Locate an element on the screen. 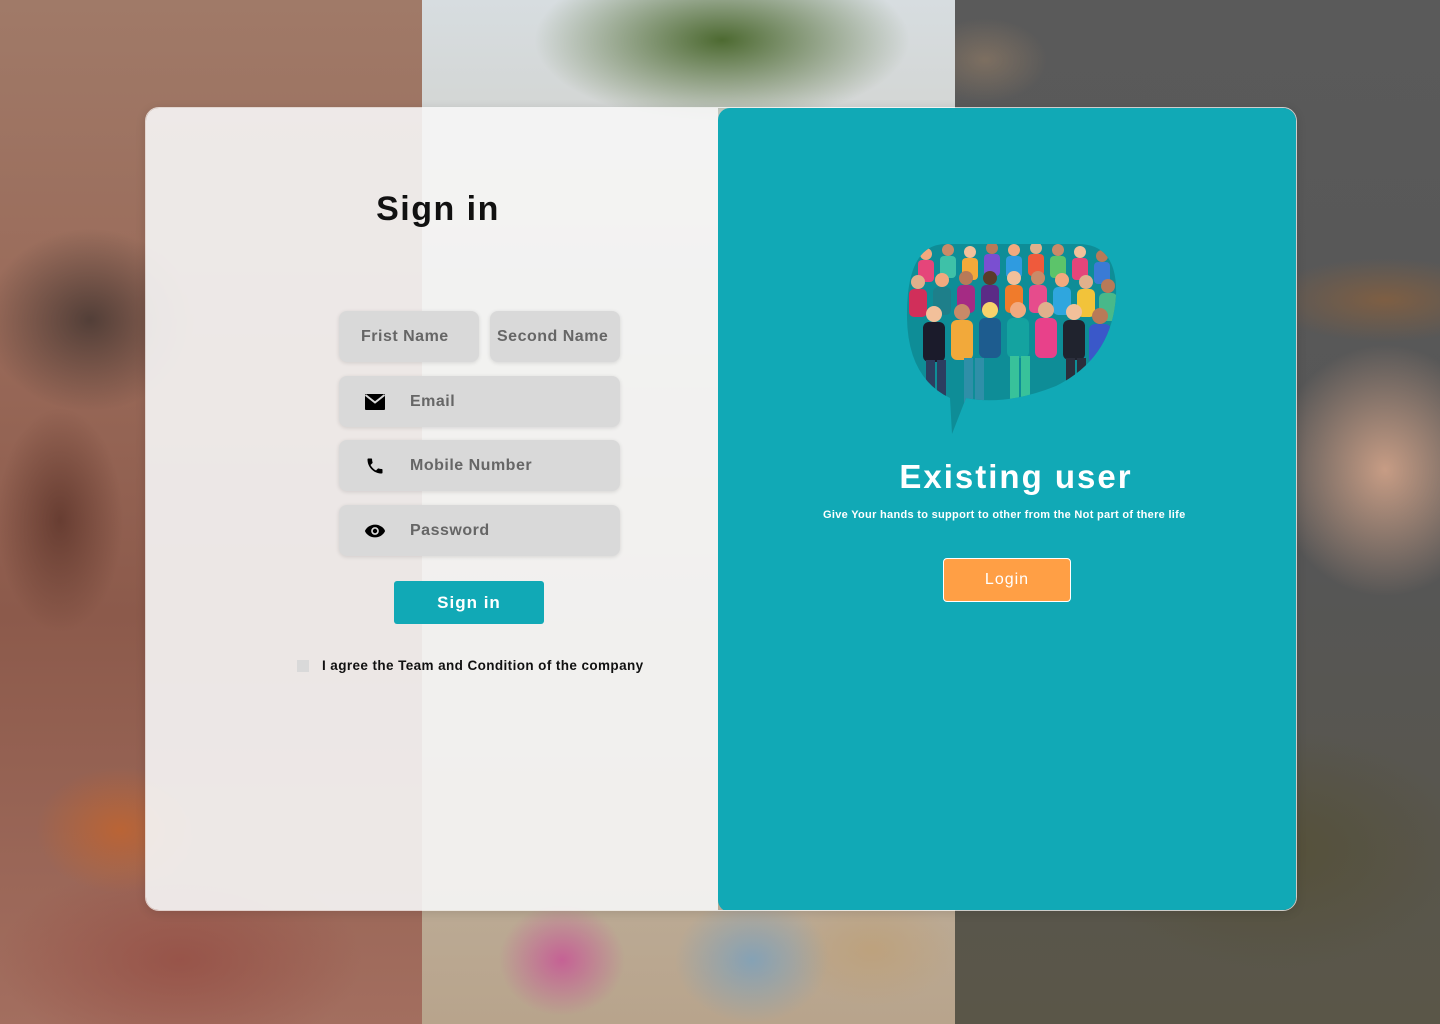  login-button: Login is located at coordinates (1007, 580).